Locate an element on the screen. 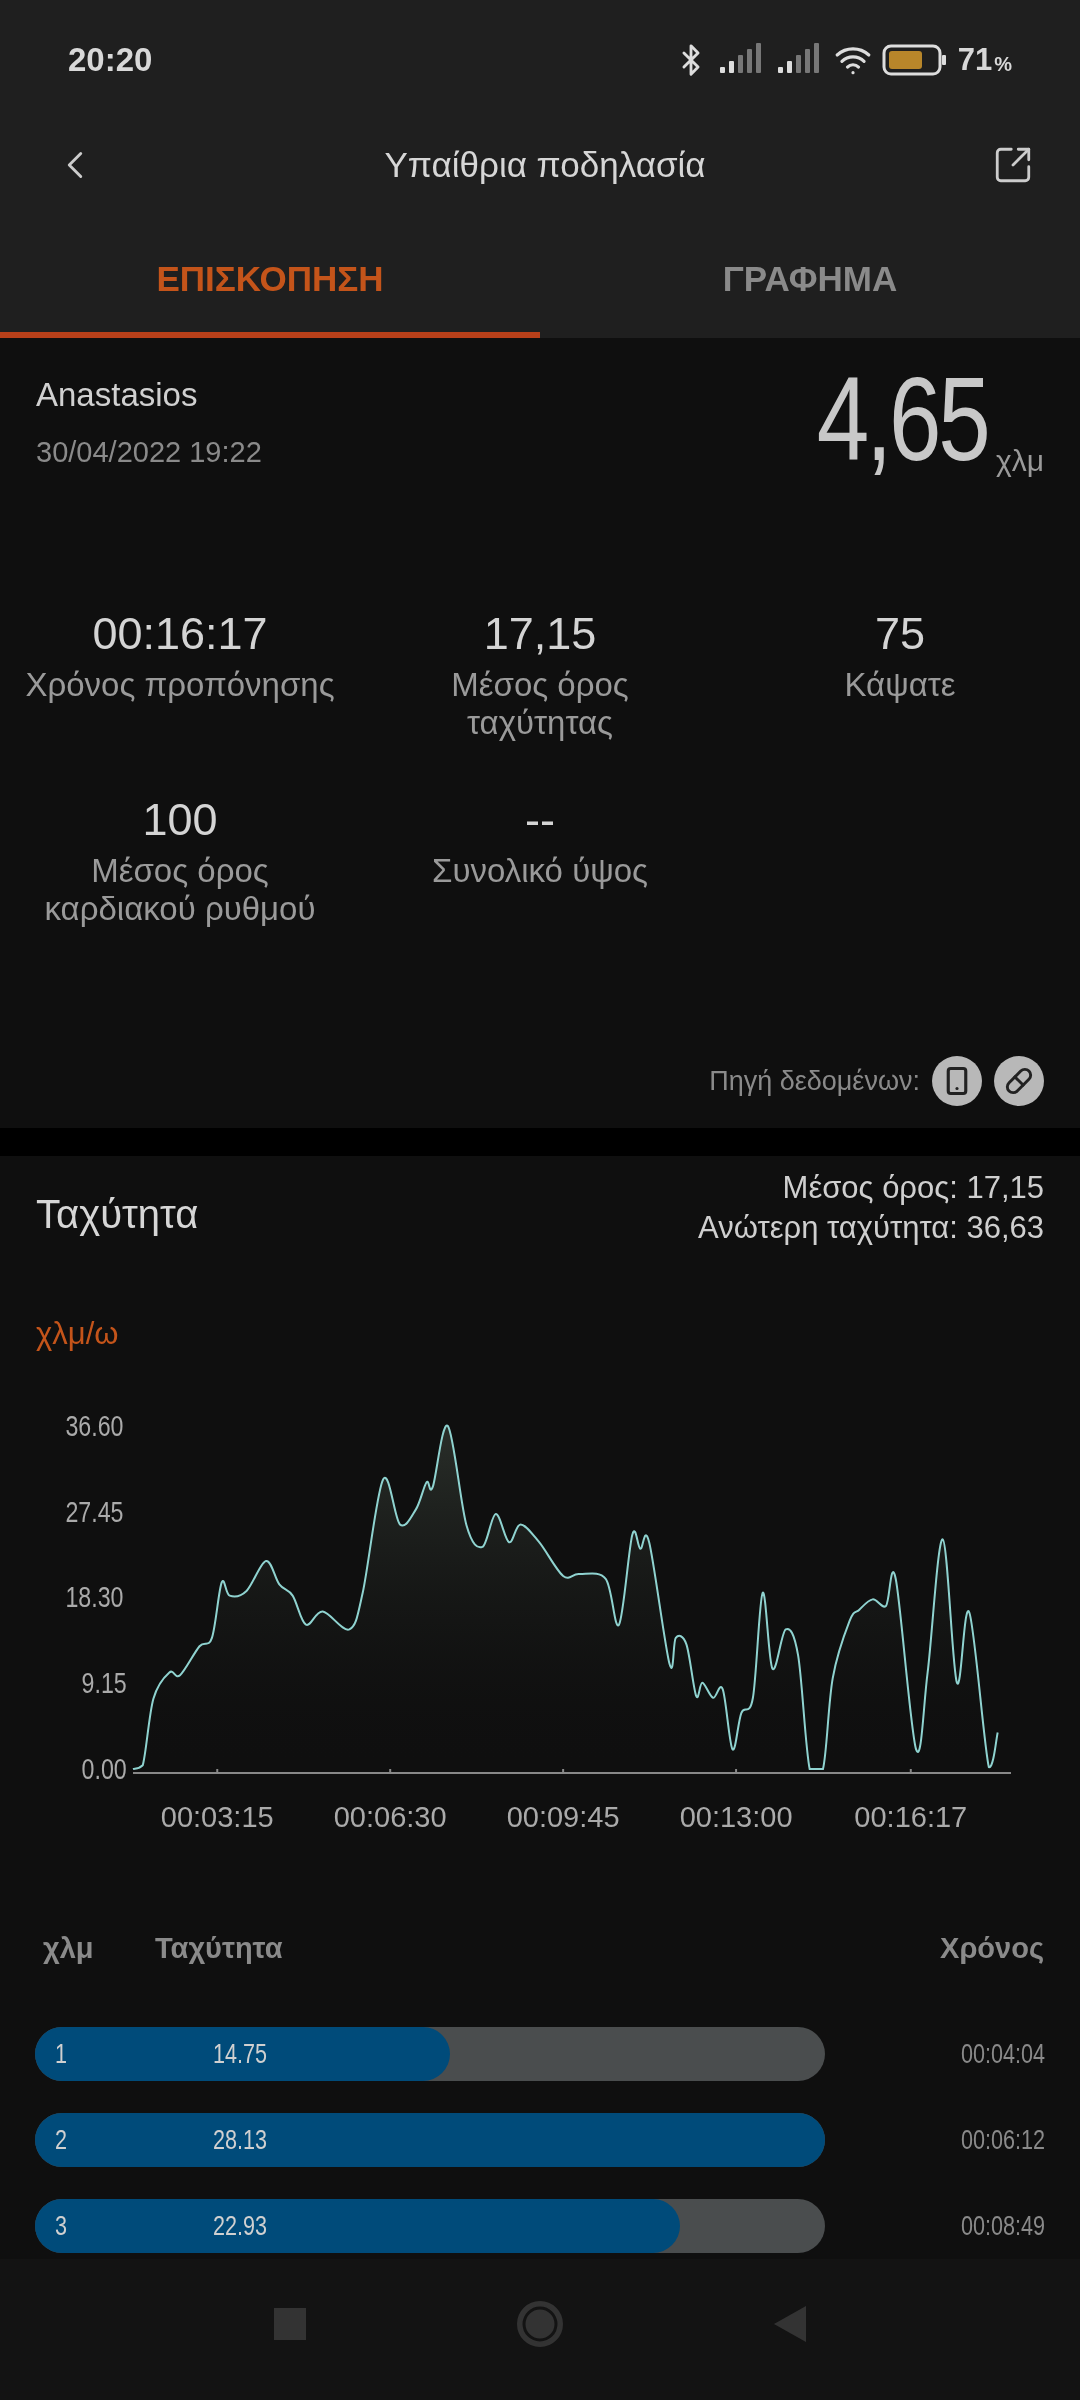 This screenshot has width=1080, height=2400. stat-value: 17,15 is located at coordinates (540, 634).